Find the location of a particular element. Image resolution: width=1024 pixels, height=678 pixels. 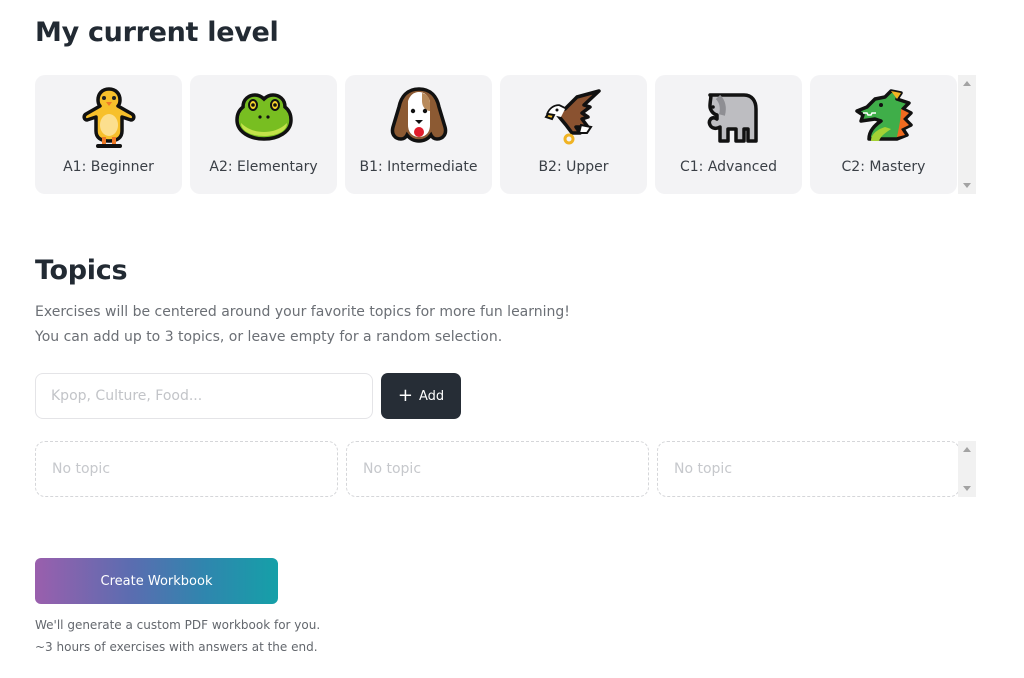

elephant-icon is located at coordinates (729, 118).